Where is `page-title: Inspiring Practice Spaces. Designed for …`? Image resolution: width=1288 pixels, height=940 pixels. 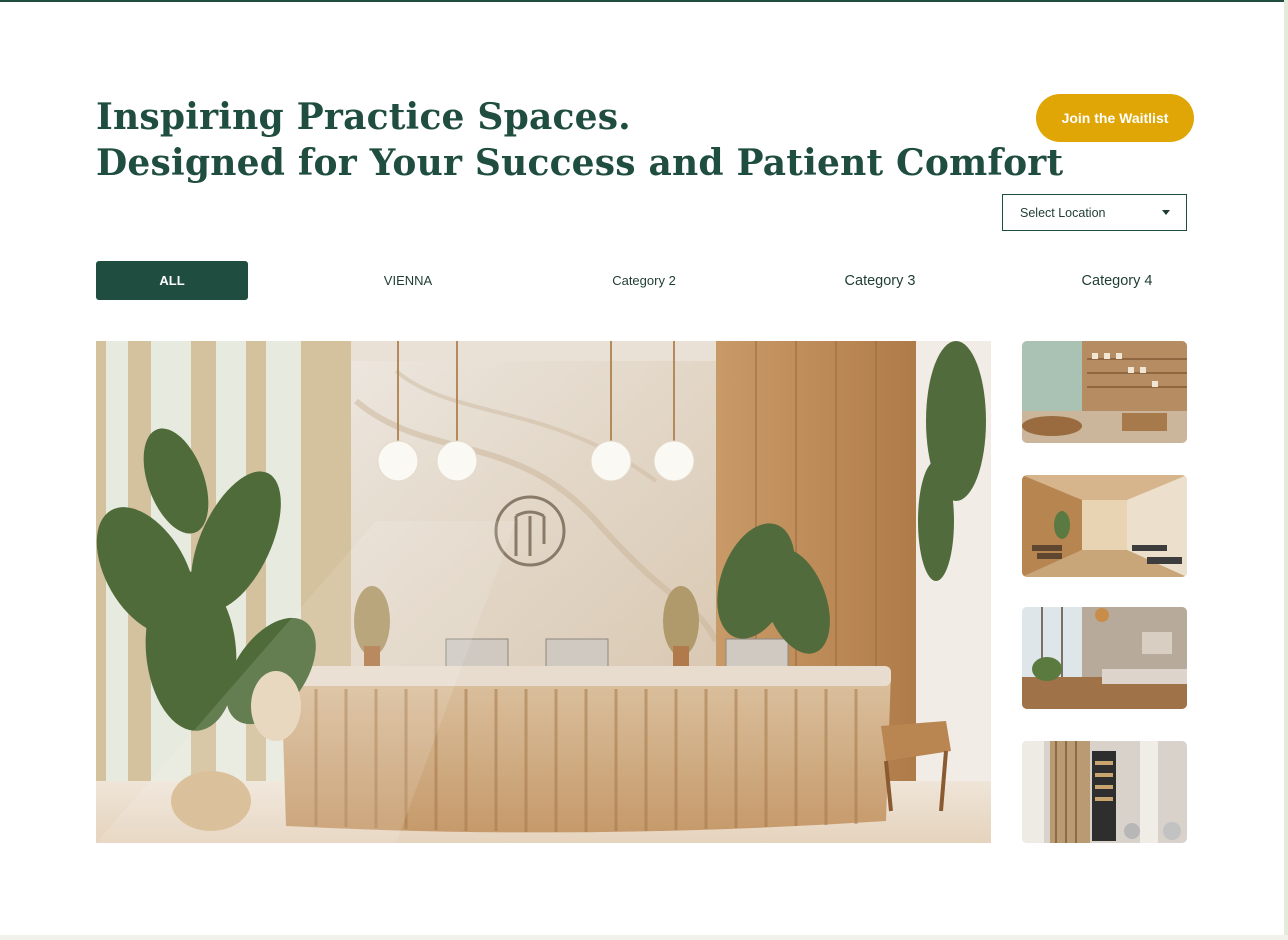 page-title: Inspiring Practice Spaces. Designed for … is located at coordinates (580, 140).